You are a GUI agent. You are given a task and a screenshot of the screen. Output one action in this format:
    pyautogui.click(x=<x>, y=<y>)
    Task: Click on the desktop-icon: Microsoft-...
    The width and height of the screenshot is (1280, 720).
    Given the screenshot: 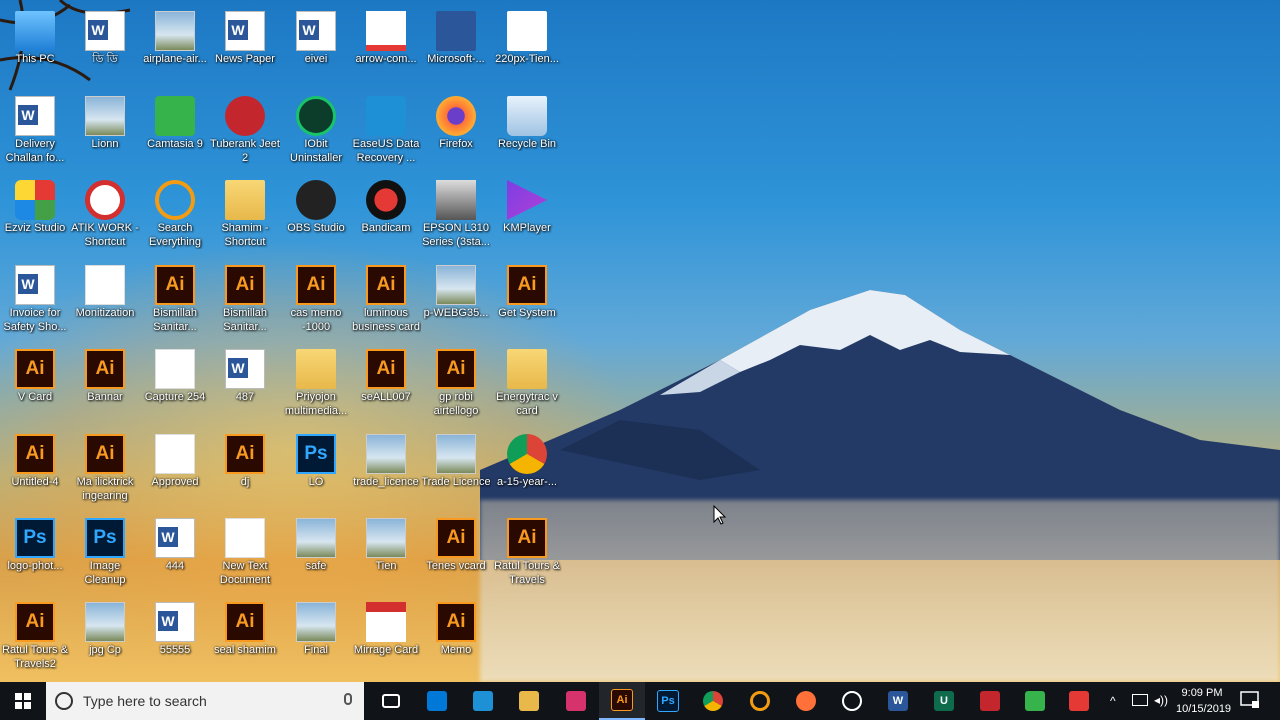 What is the action you would take?
    pyautogui.click(x=456, y=47)
    